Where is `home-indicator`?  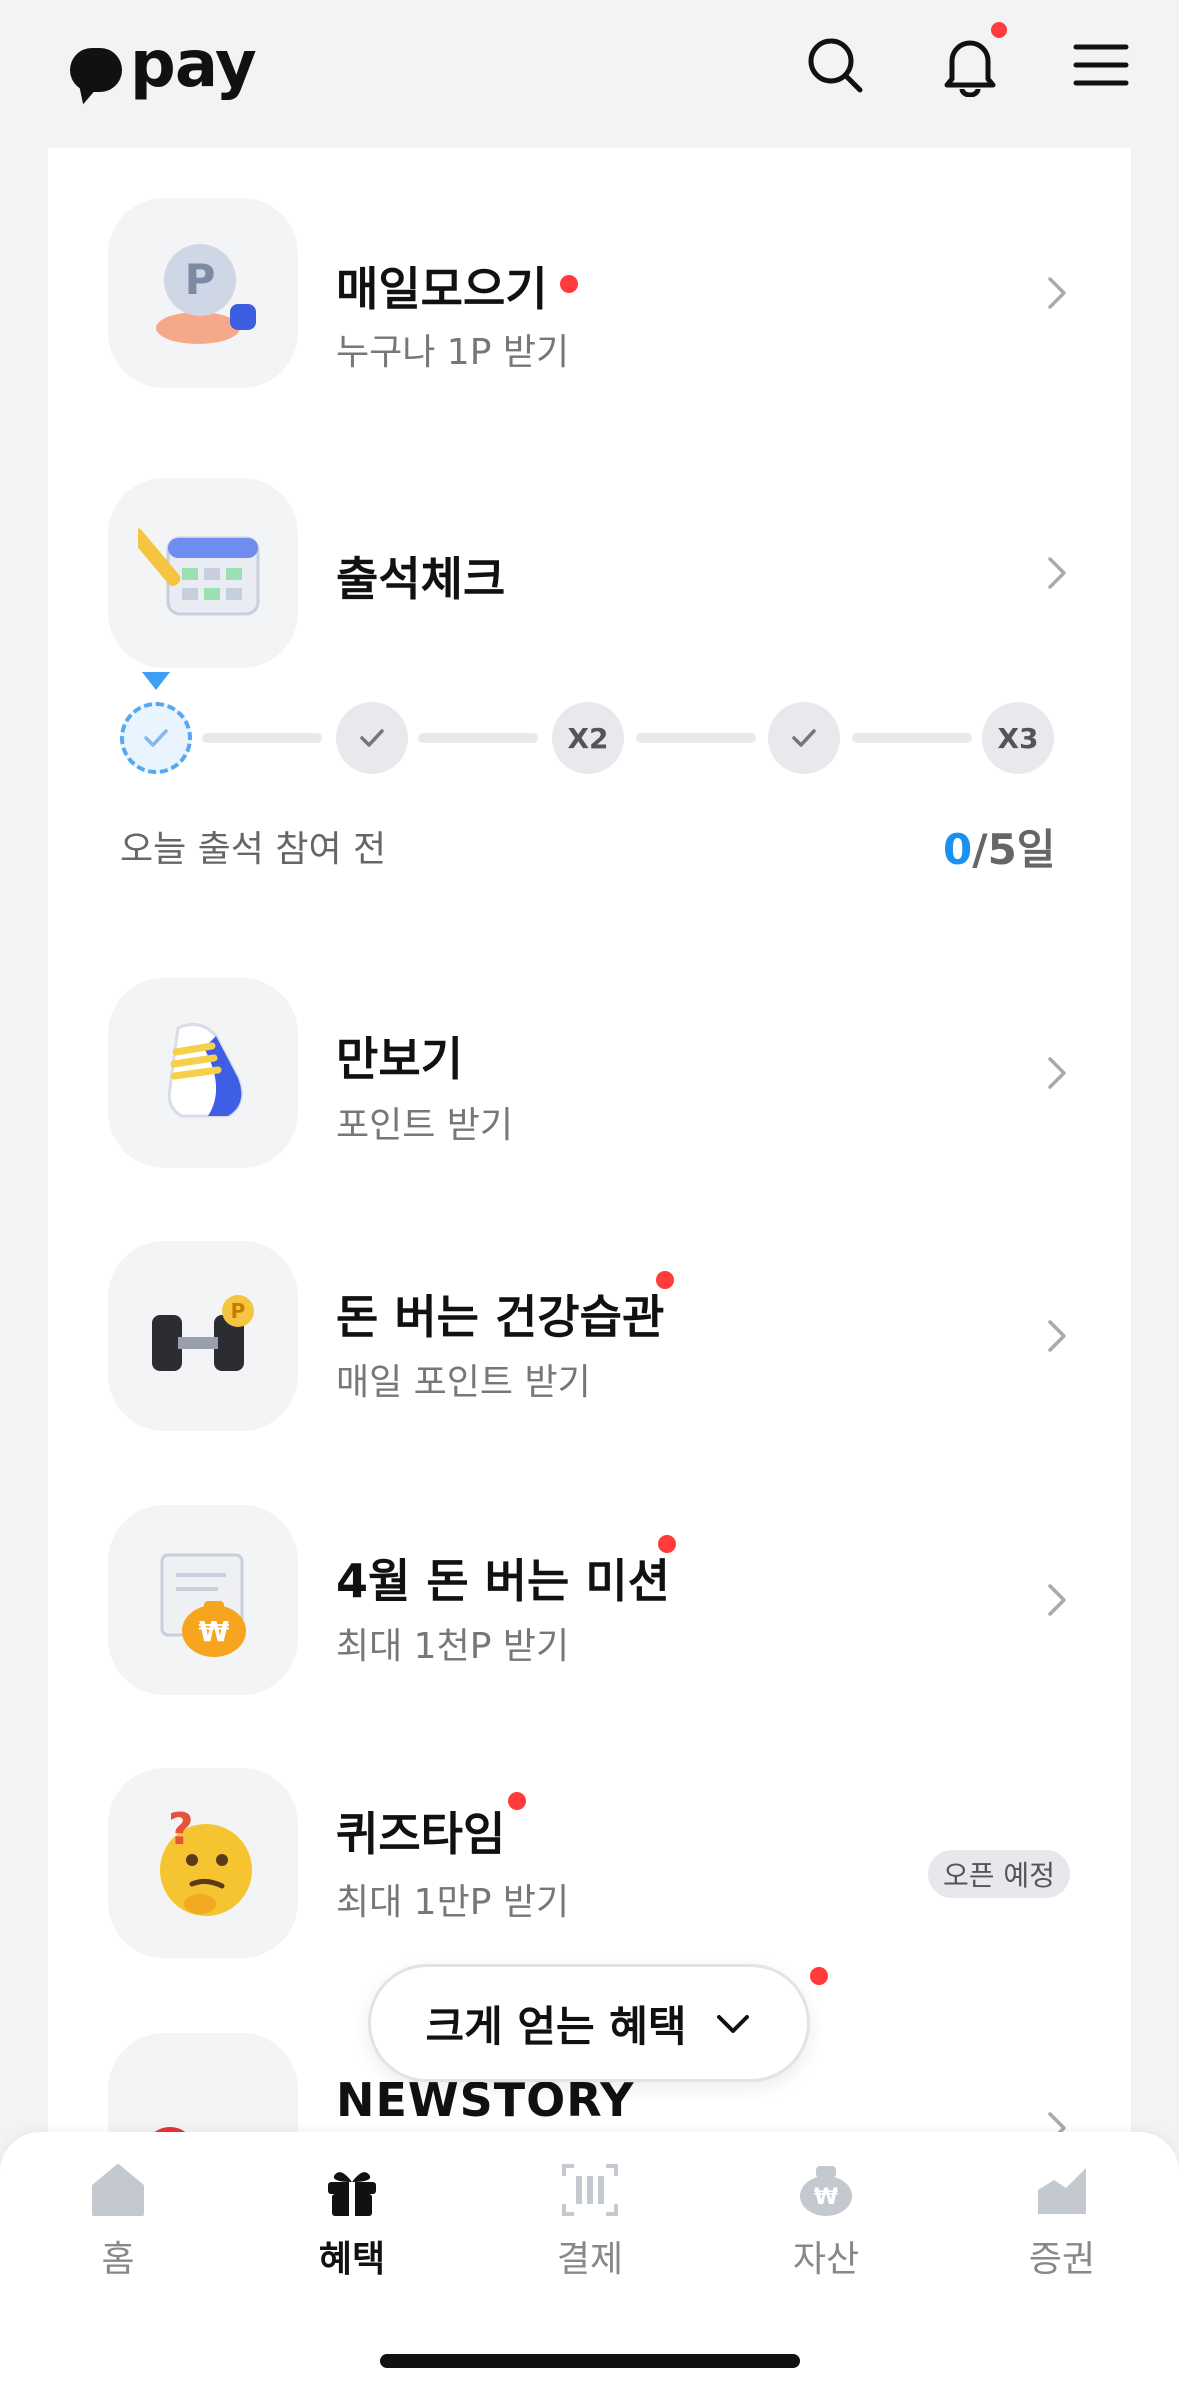
home-indicator is located at coordinates (590, 2361).